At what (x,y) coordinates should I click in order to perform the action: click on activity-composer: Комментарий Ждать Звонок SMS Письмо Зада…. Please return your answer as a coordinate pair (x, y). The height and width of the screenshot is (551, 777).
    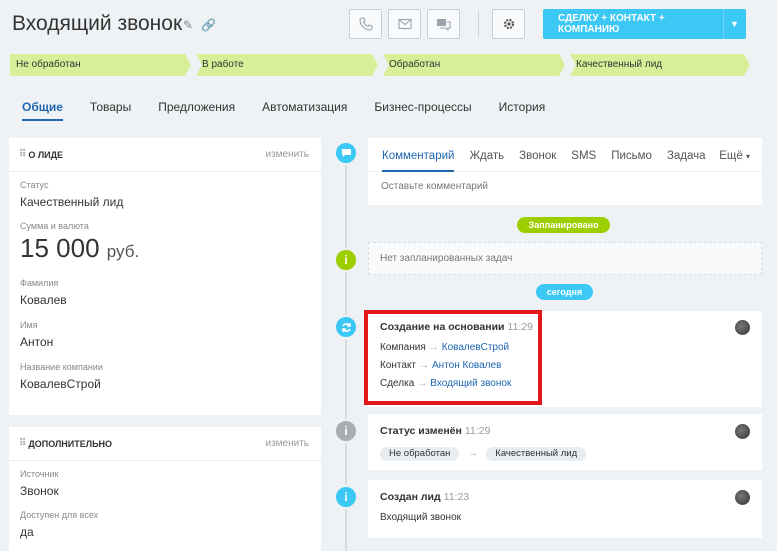
    Looking at the image, I should click on (565, 171).